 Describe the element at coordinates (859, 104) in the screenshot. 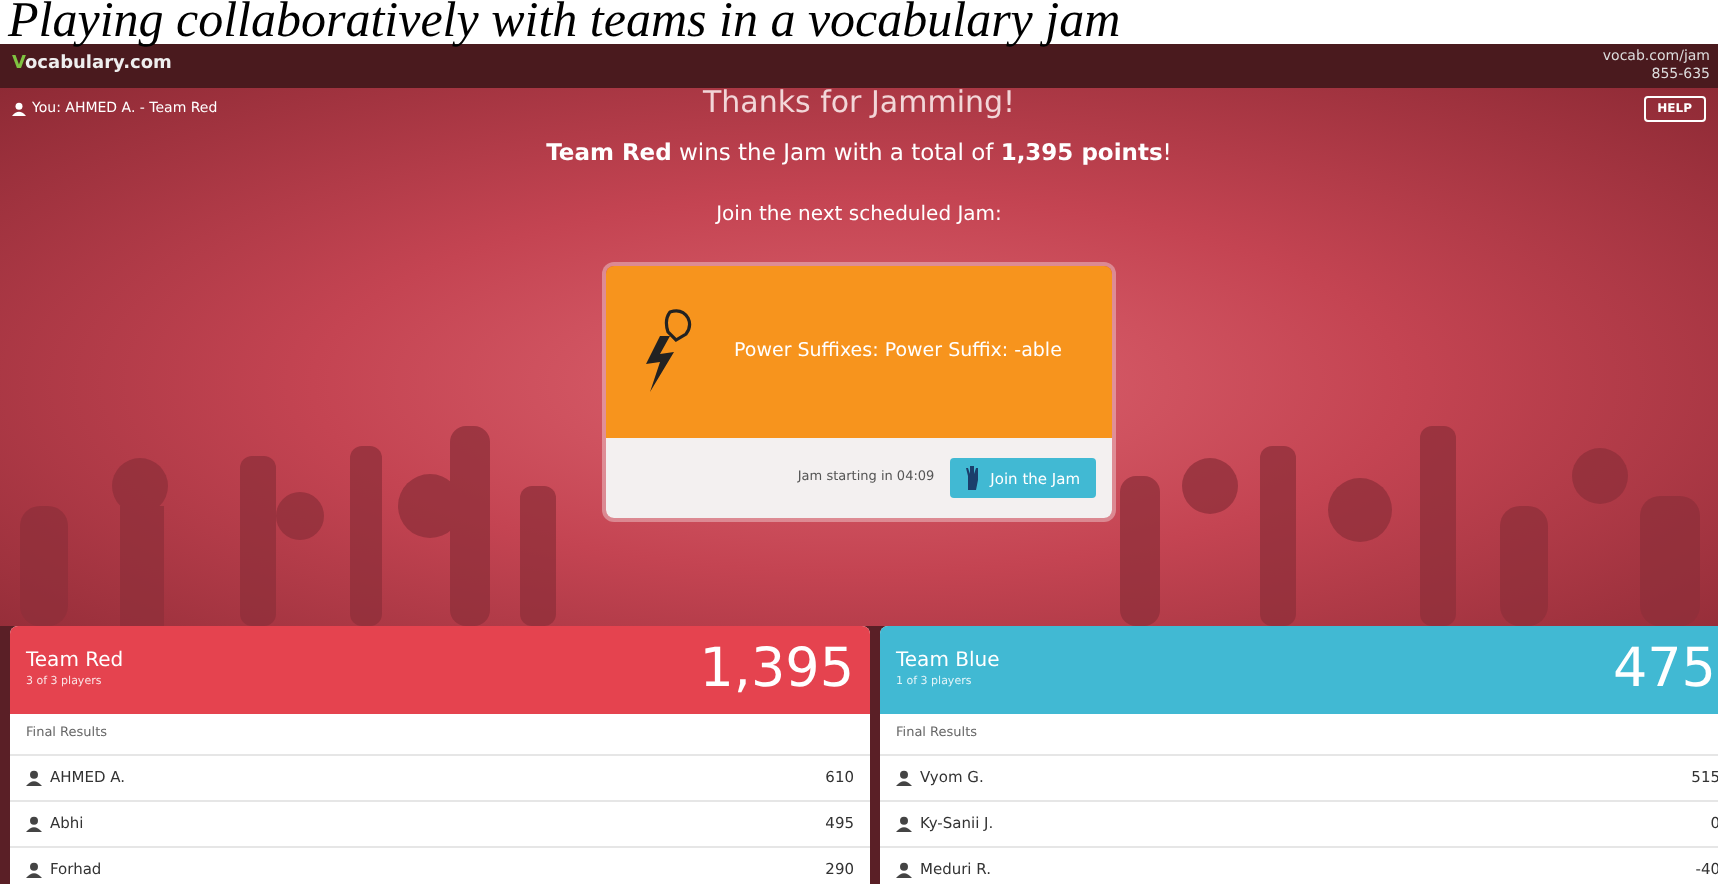

I see `page-title: Thanks for Jamming!` at that location.